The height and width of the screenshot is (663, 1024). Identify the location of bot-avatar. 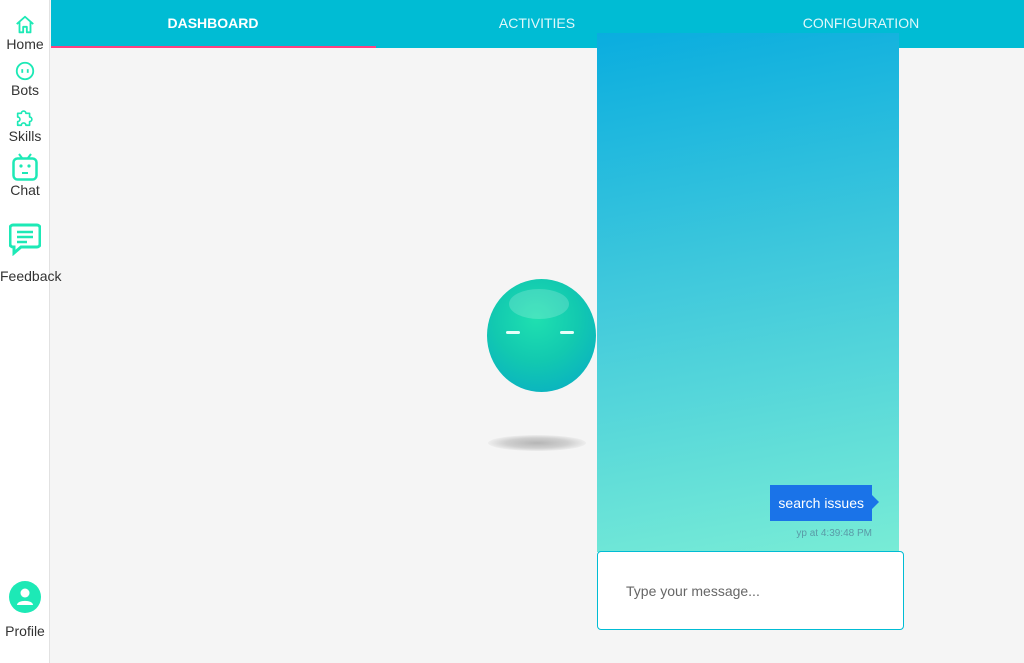
(541, 335).